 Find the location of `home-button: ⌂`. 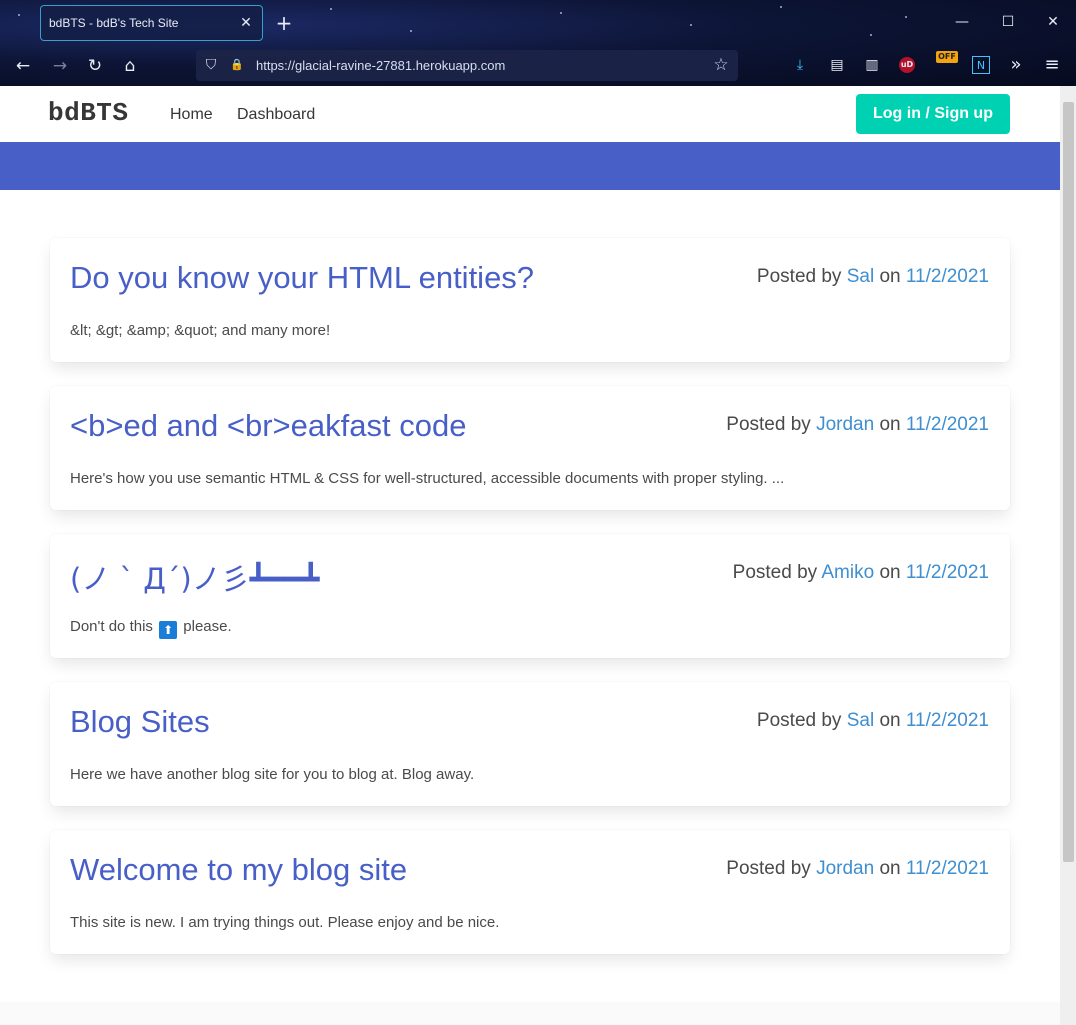

home-button: ⌂ is located at coordinates (130, 66).